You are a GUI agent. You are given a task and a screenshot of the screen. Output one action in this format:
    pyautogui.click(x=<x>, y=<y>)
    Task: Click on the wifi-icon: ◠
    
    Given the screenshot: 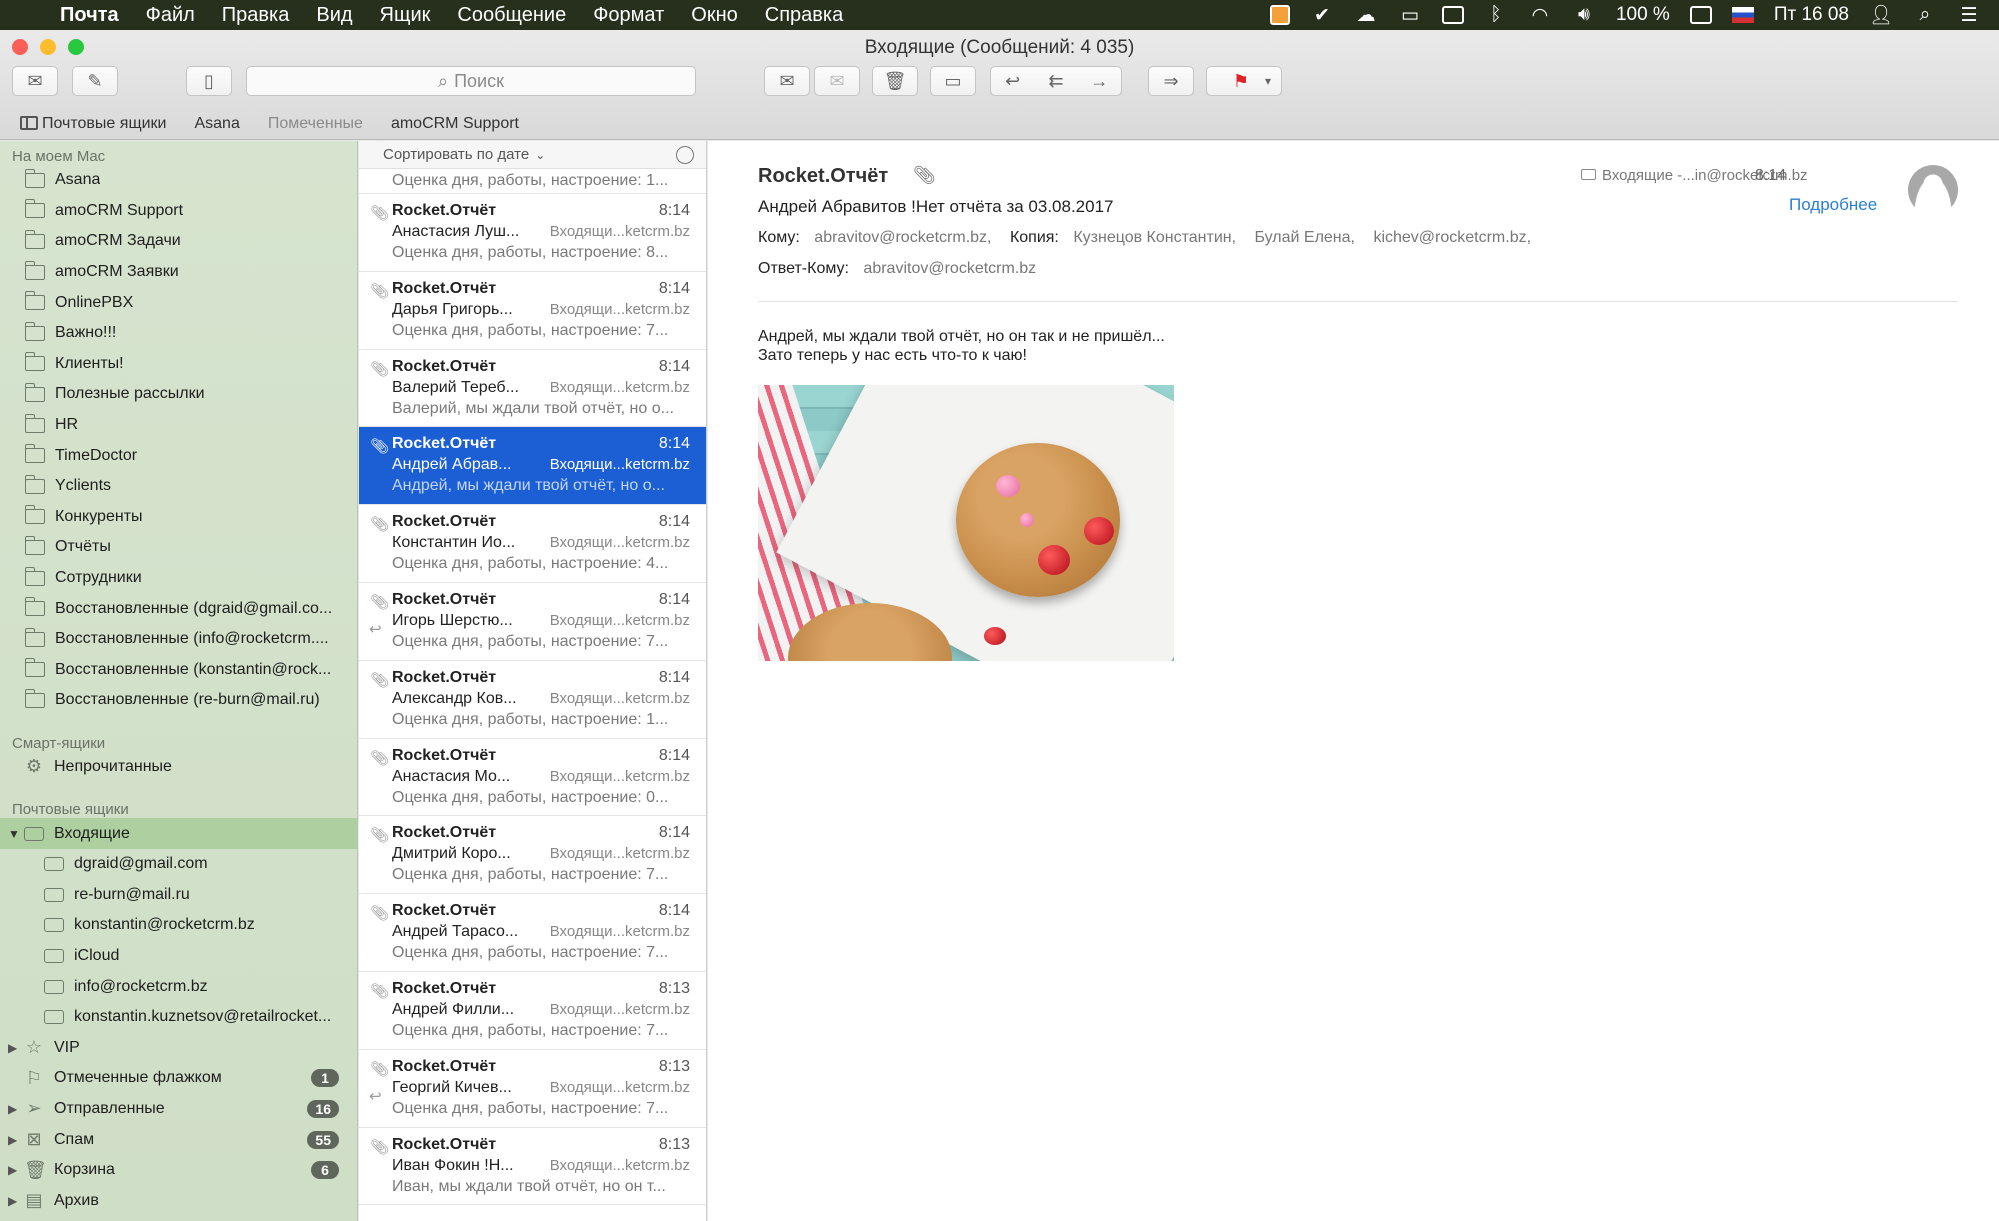 What is the action you would take?
    pyautogui.click(x=1540, y=15)
    